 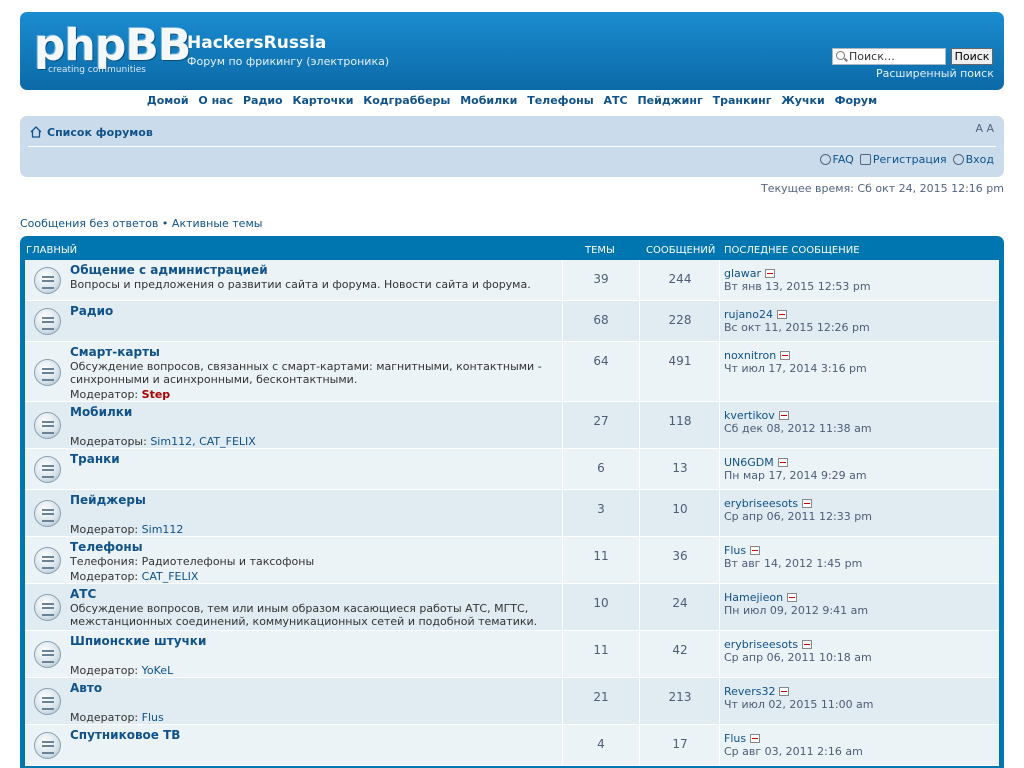 What do you see at coordinates (89, 223) in the screenshot?
I see `unanswered-posts-link: Сообщения без ответов` at bounding box center [89, 223].